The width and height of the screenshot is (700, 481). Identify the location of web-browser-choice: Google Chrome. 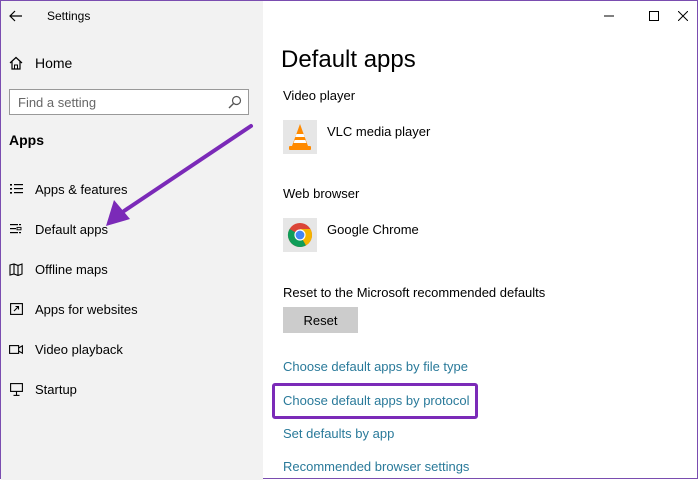
(351, 235).